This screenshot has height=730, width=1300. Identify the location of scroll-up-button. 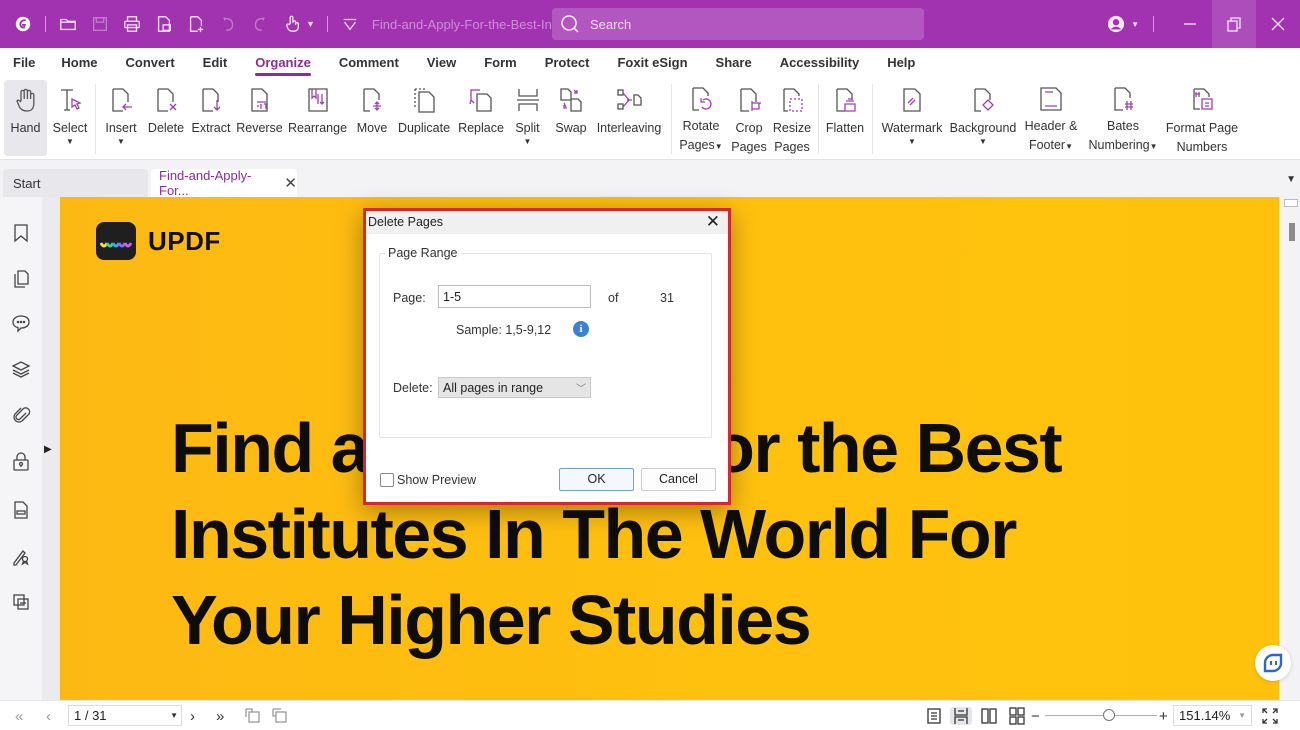
(1291, 203).